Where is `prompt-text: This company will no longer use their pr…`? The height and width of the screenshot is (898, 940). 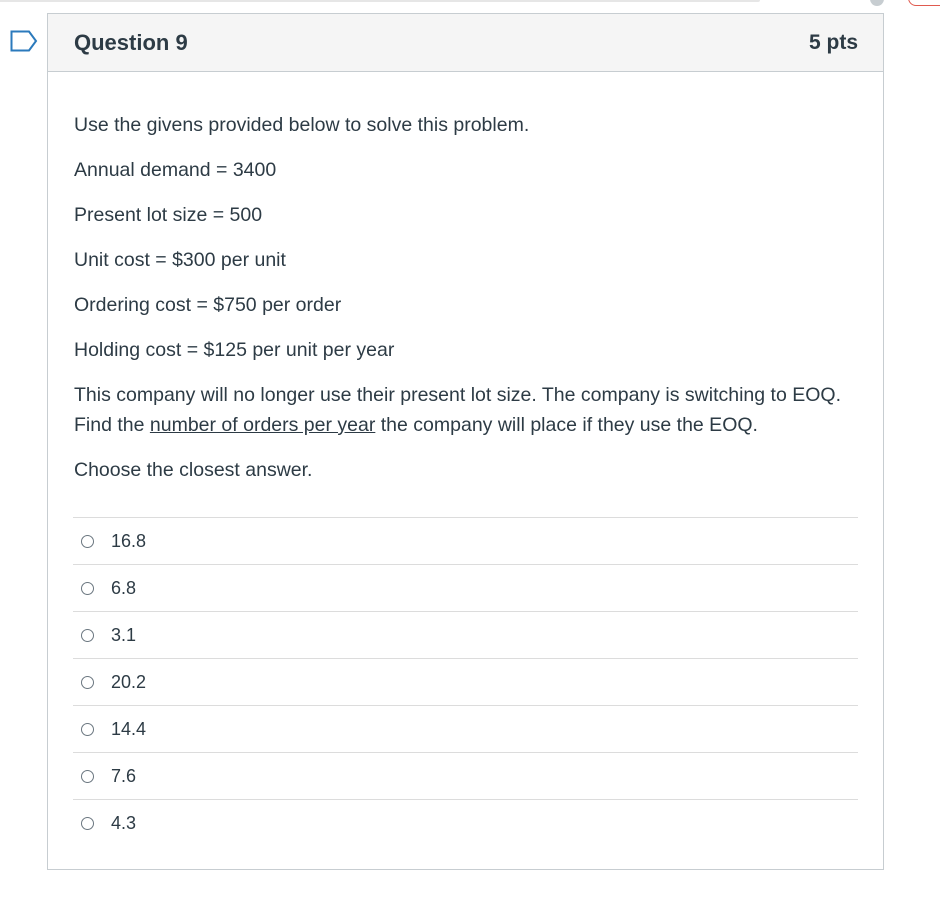 prompt-text: This company will no longer use their pr… is located at coordinates (466, 410).